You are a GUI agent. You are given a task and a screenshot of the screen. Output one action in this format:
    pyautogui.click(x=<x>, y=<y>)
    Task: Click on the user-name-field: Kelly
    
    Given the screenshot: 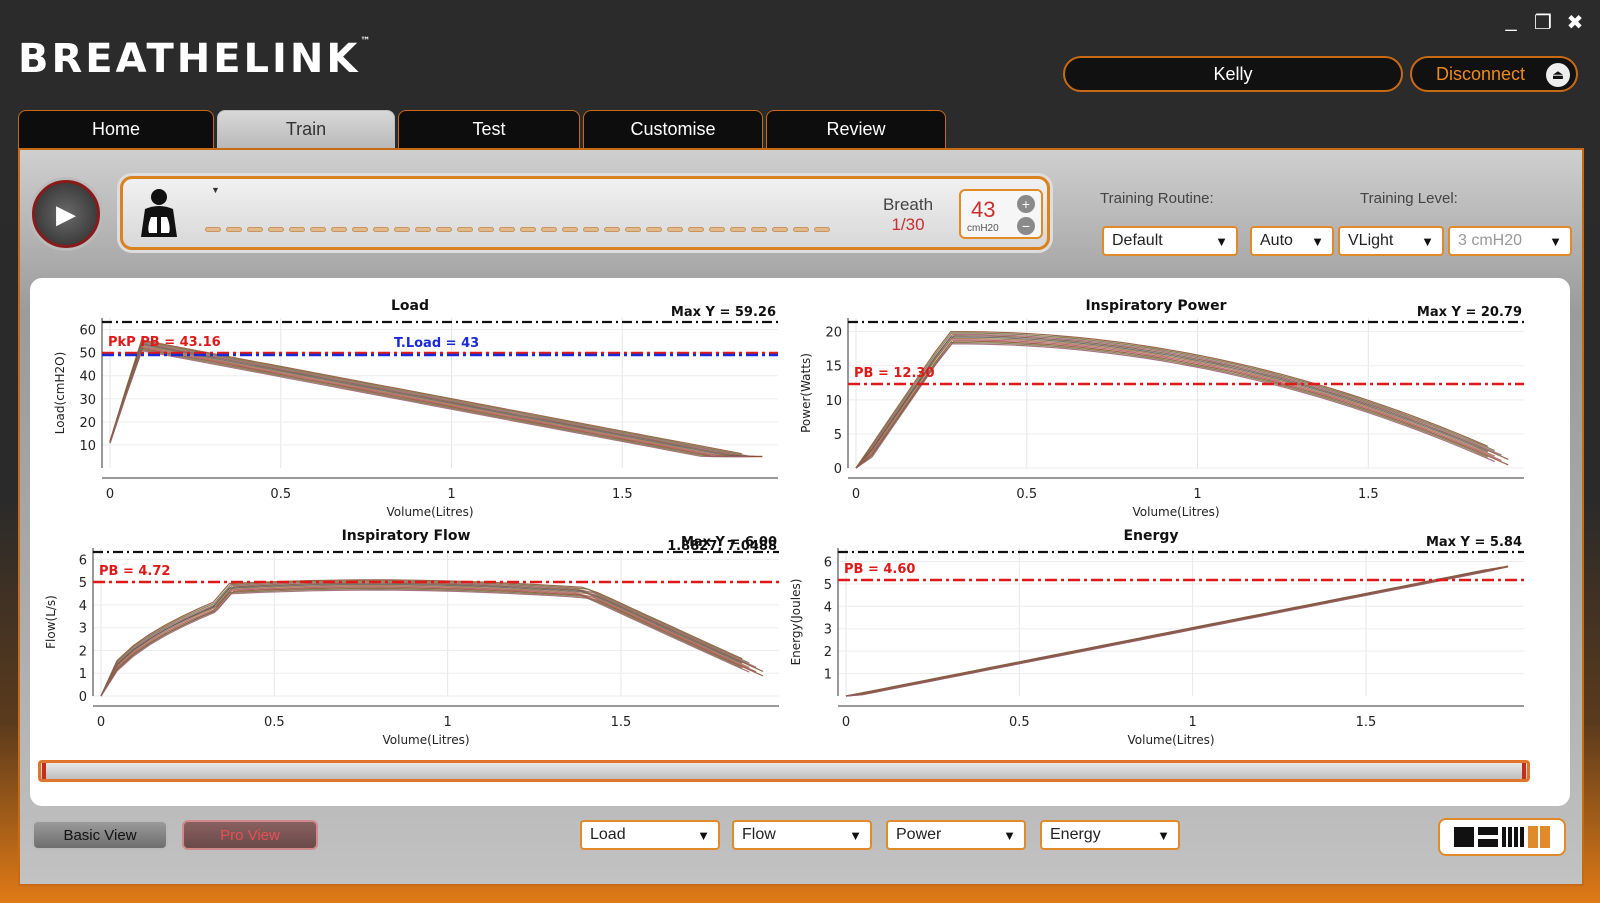 What is the action you would take?
    pyautogui.click(x=1233, y=74)
    